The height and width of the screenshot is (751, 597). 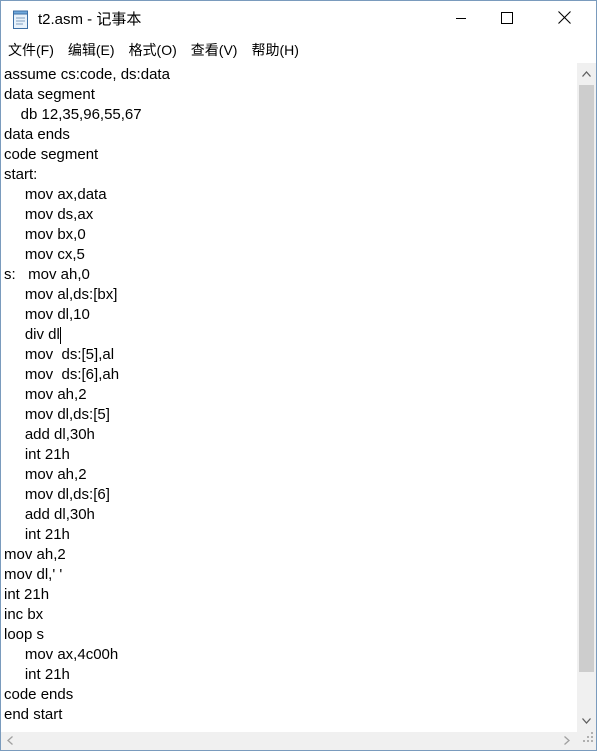 What do you see at coordinates (32, 334) in the screenshot?
I see `code-line: div dl` at bounding box center [32, 334].